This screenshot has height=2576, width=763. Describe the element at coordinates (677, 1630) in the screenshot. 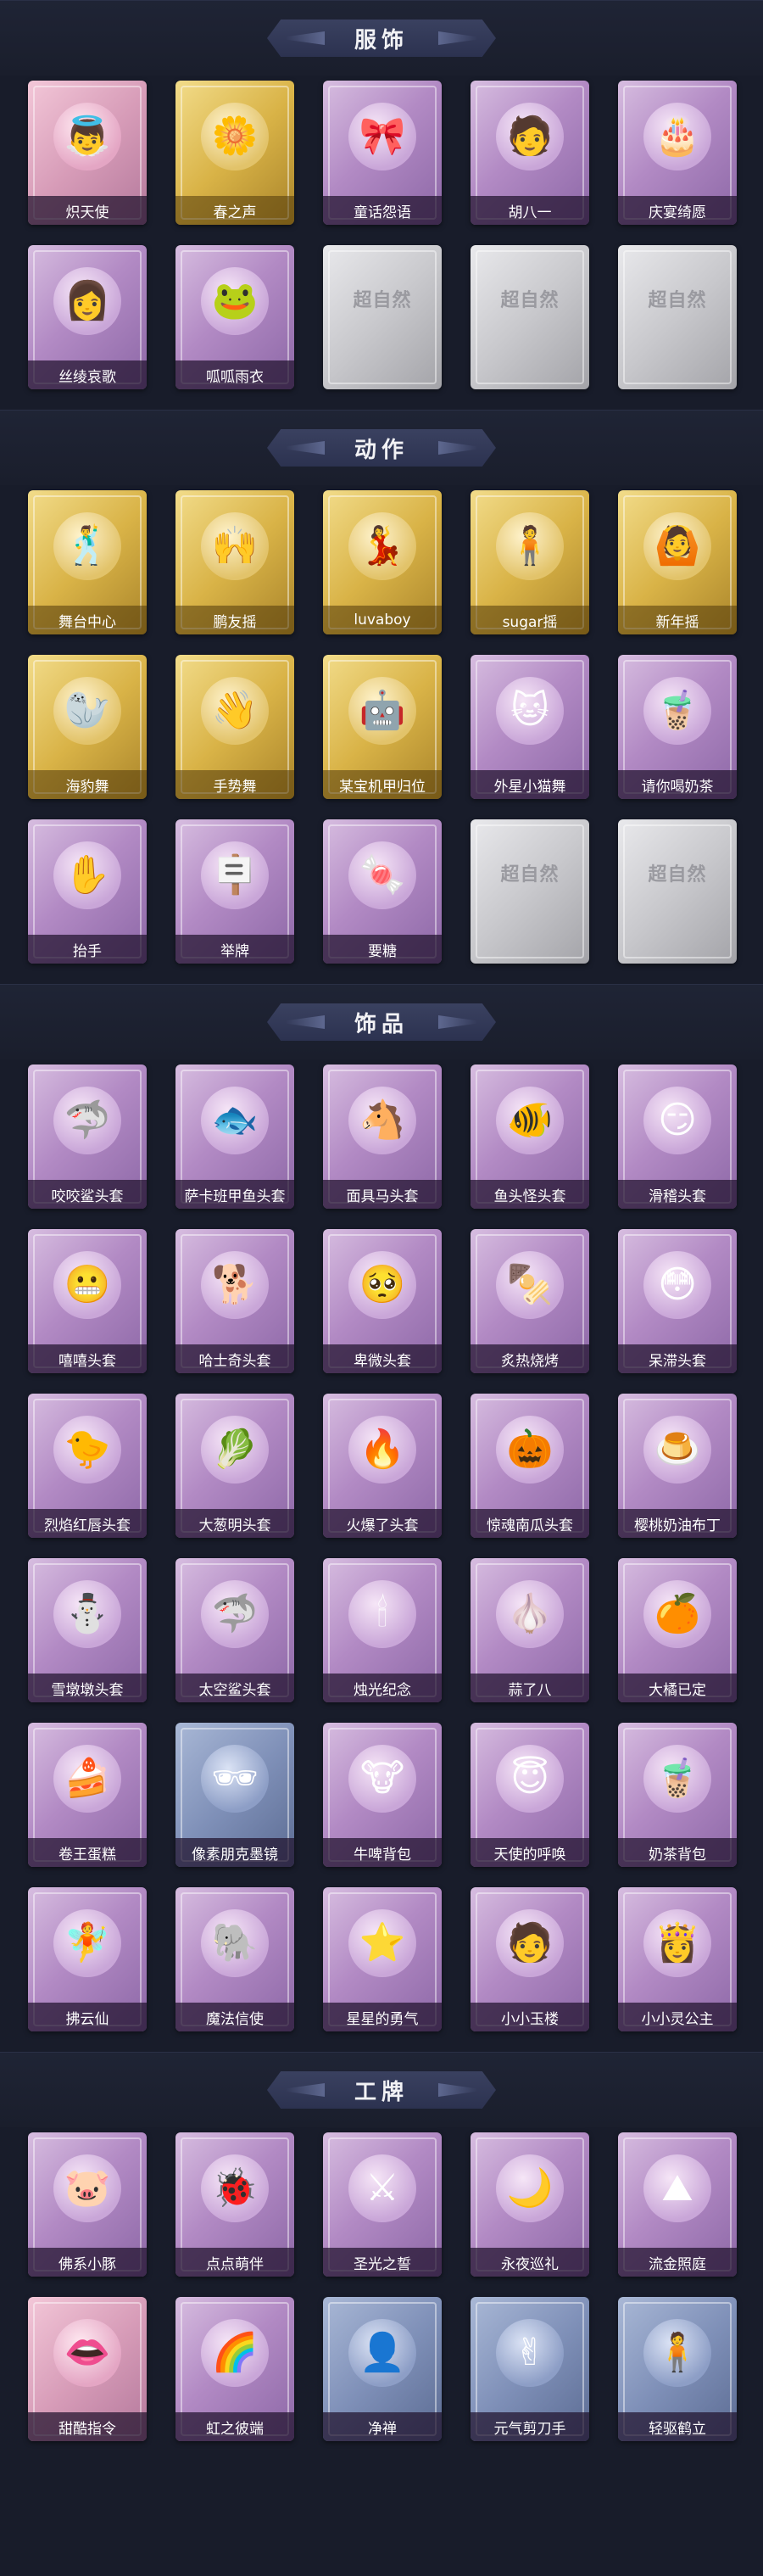

I see `item-card: 🍊 大橘已定` at that location.